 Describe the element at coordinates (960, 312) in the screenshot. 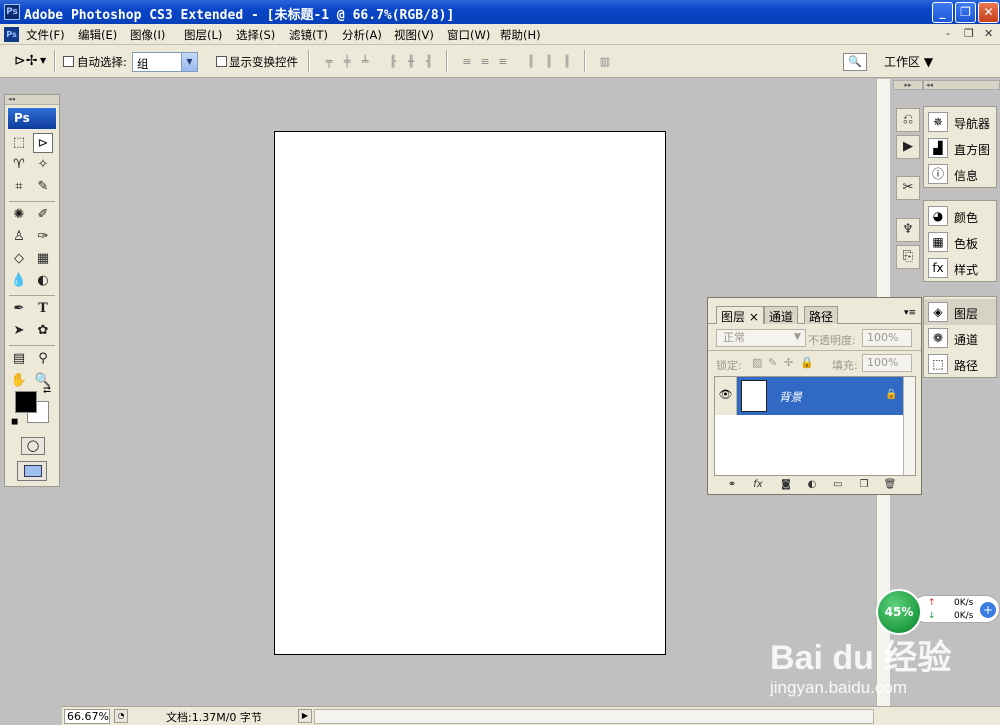

I see `layers-panel-button: ◈ 图层` at that location.